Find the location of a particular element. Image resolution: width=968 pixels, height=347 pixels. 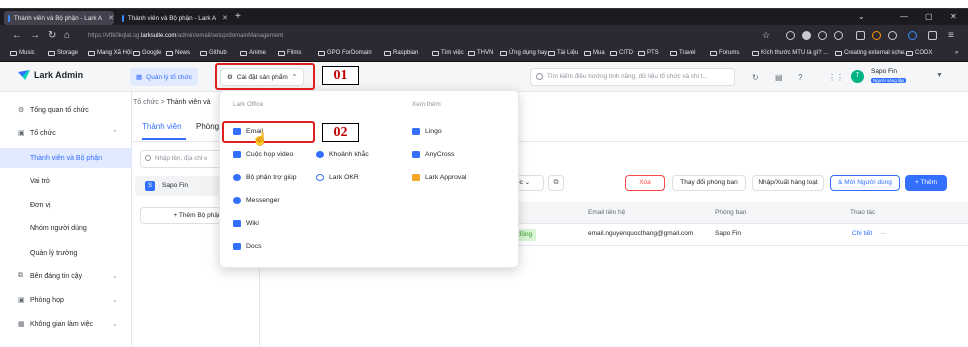

delete-button: Xóa is located at coordinates (645, 183).